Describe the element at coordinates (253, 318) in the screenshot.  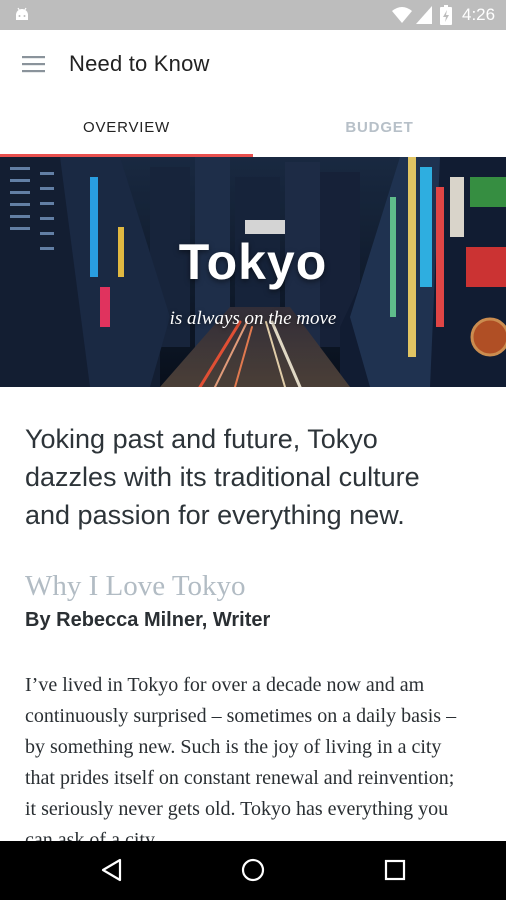
I see `hero-tagline: is always on the move` at that location.